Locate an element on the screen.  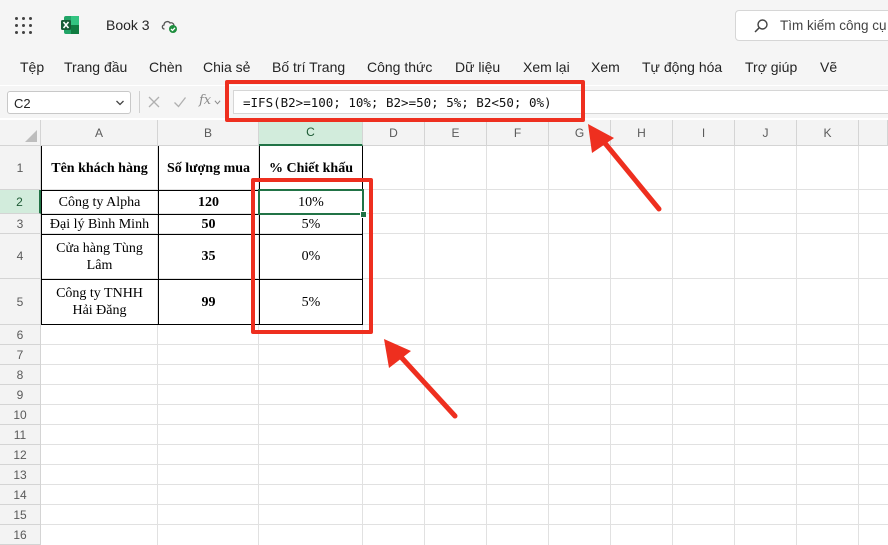
arrow-to-results-line is located at coordinates (428, 386).